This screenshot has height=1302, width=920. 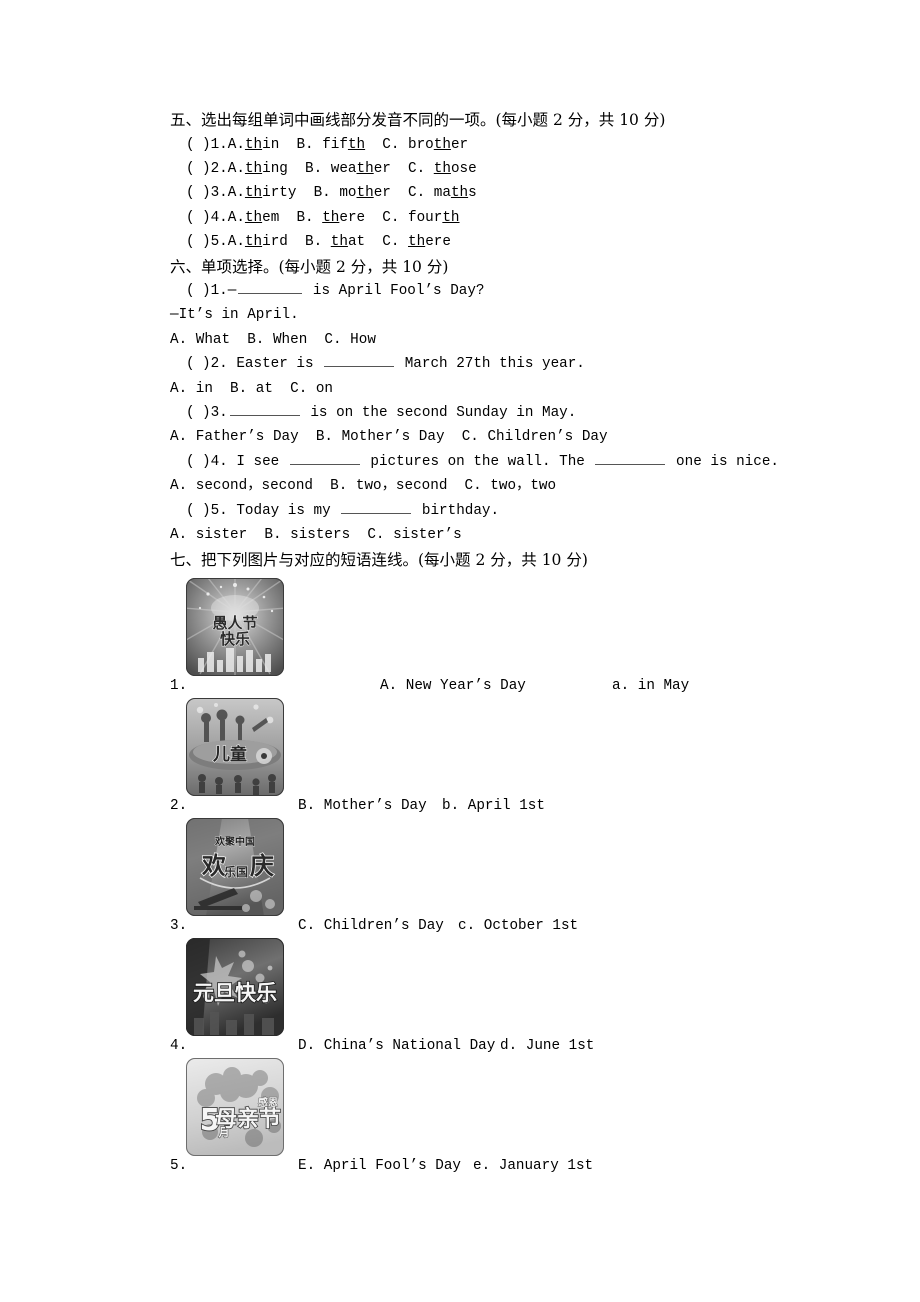 What do you see at coordinates (520, 389) in the screenshot?
I see `section-six-item-2-options: A. in B. at C. on` at bounding box center [520, 389].